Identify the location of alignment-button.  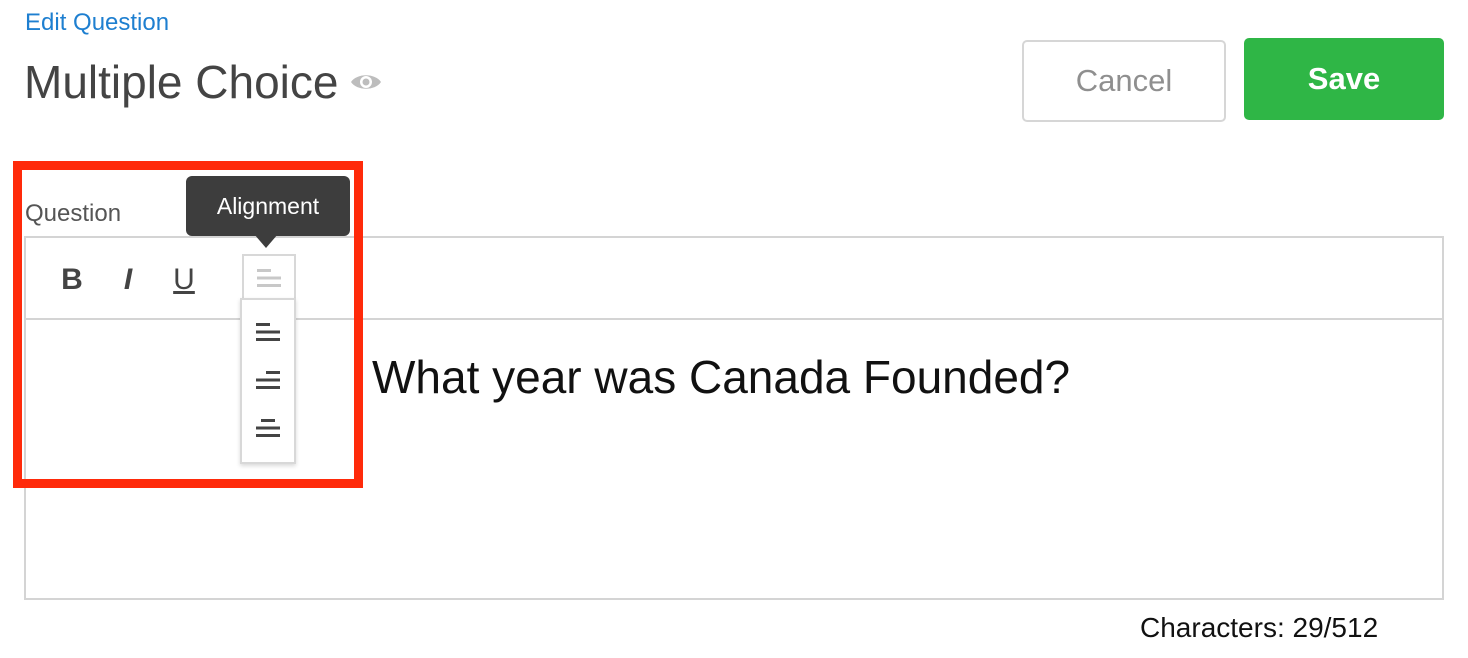
(269, 278).